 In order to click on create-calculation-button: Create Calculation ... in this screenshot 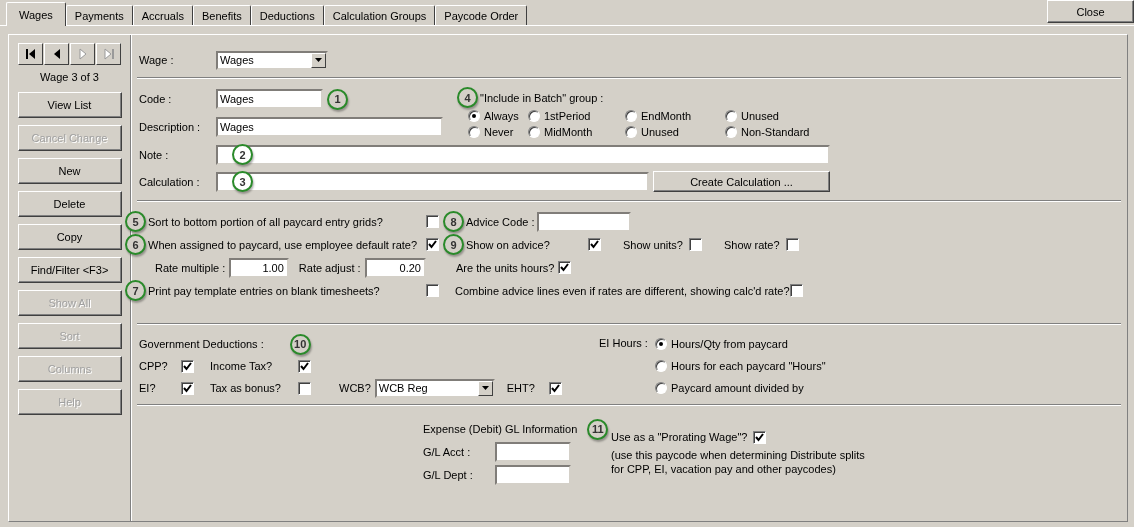, I will do `click(741, 181)`.